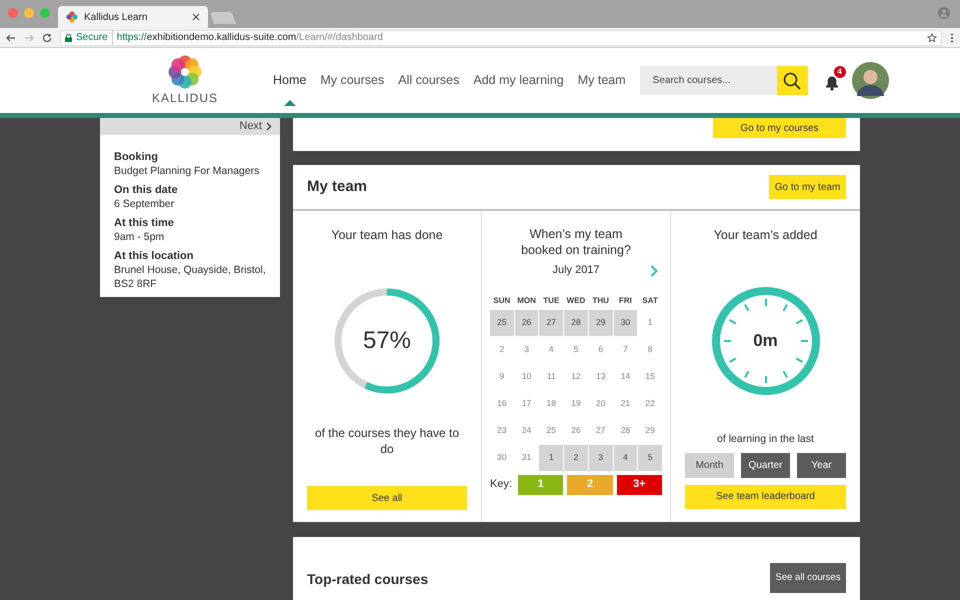 The image size is (960, 600). Describe the element at coordinates (526, 457) in the screenshot. I see `calendar-day: 31` at that location.